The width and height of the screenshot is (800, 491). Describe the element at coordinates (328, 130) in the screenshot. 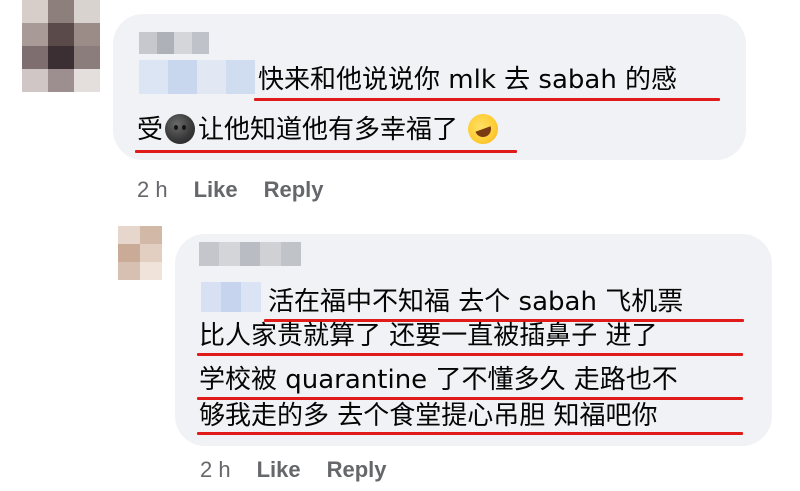

I see `comment-text-fragment: 让他知道他有多幸福了` at that location.